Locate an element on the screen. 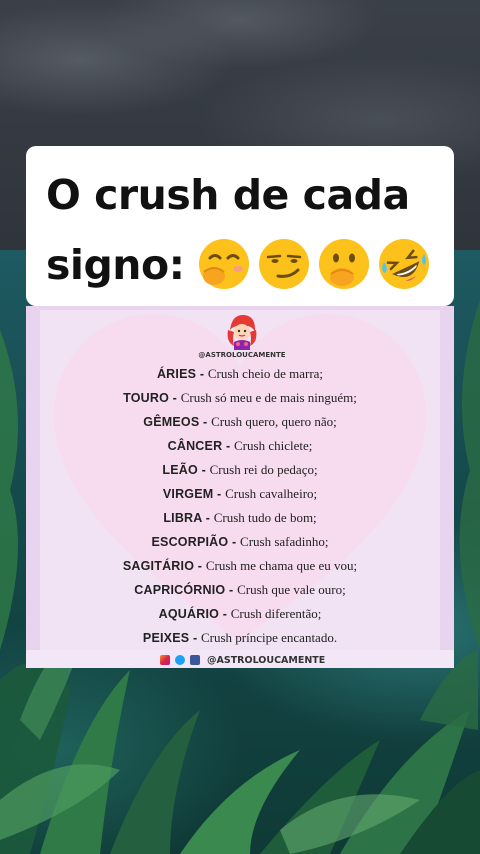  list-item: ÁRIES - Crush cheio de marra; is located at coordinates (240, 374).